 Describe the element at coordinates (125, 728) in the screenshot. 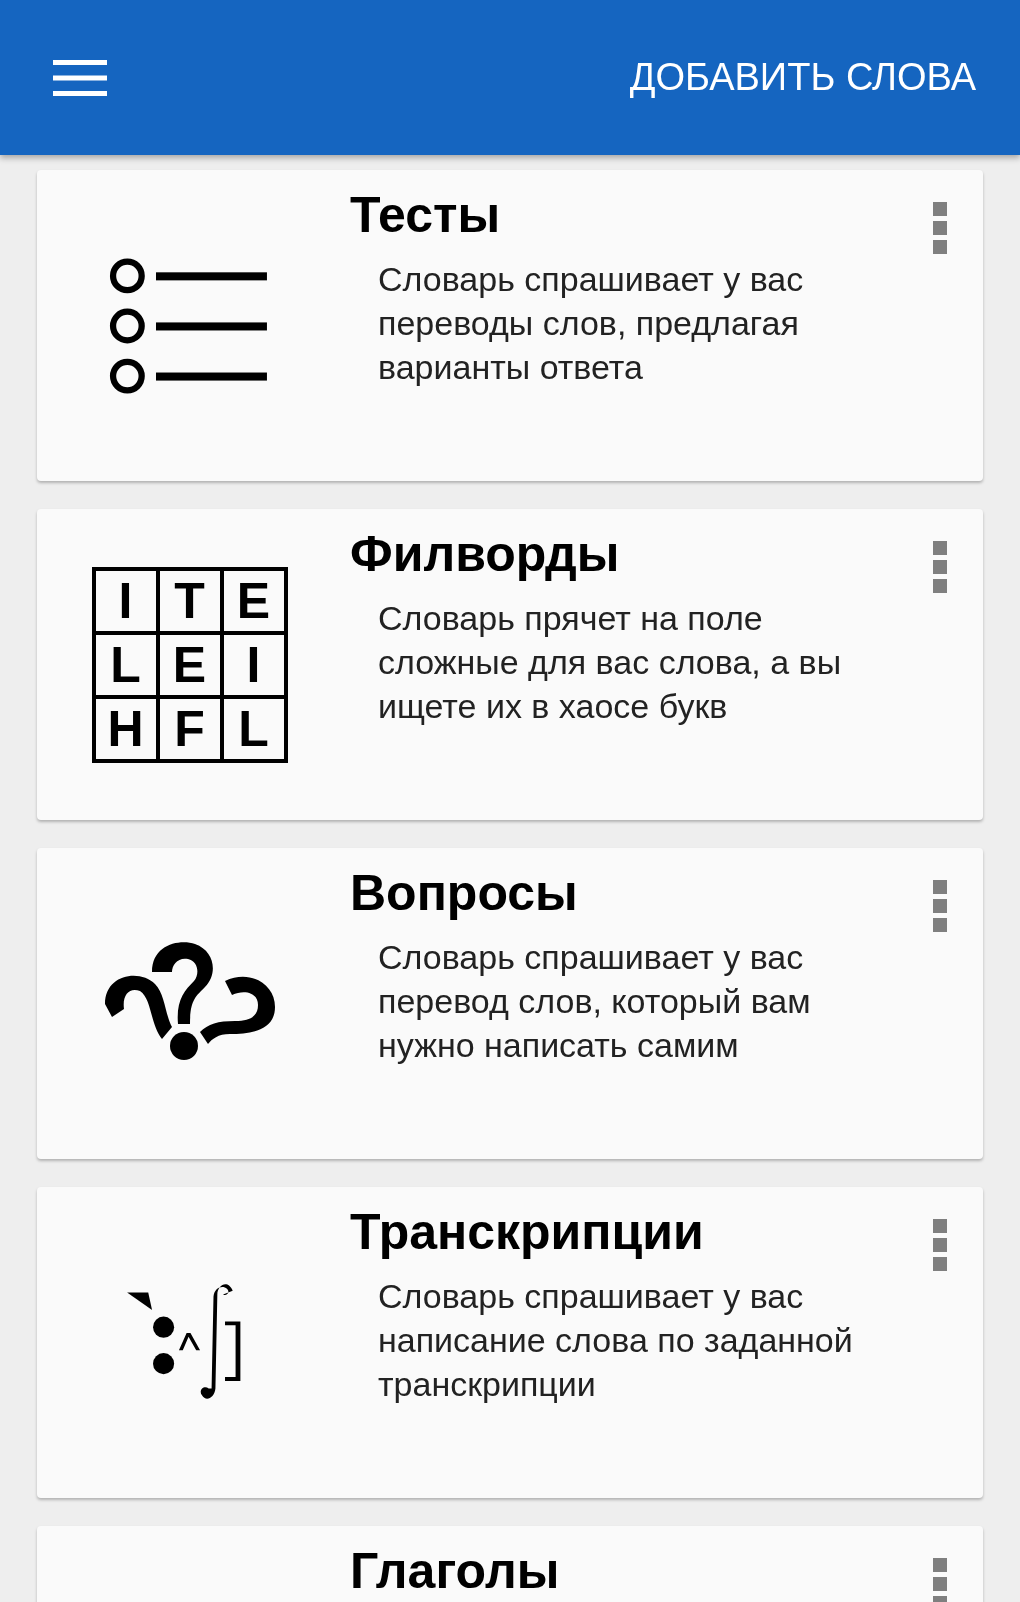

I see `grid-letter: H` at that location.